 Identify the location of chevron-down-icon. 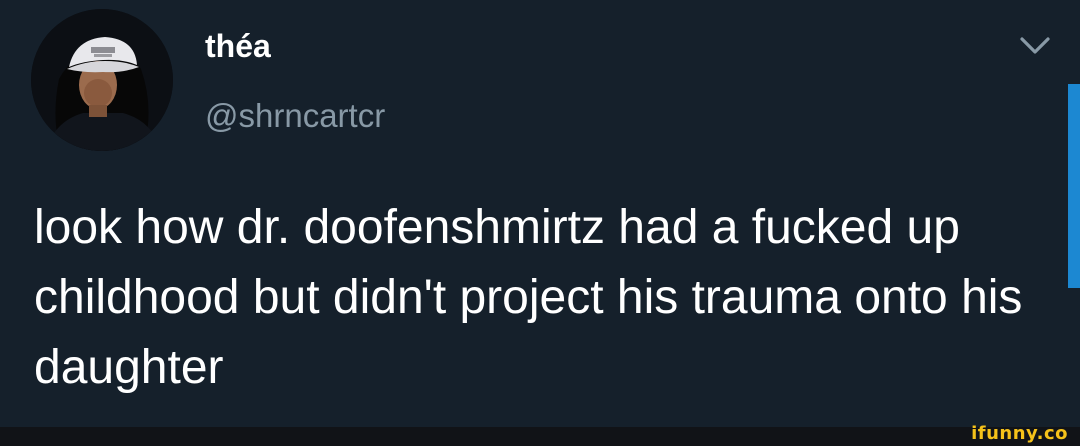
(1035, 46).